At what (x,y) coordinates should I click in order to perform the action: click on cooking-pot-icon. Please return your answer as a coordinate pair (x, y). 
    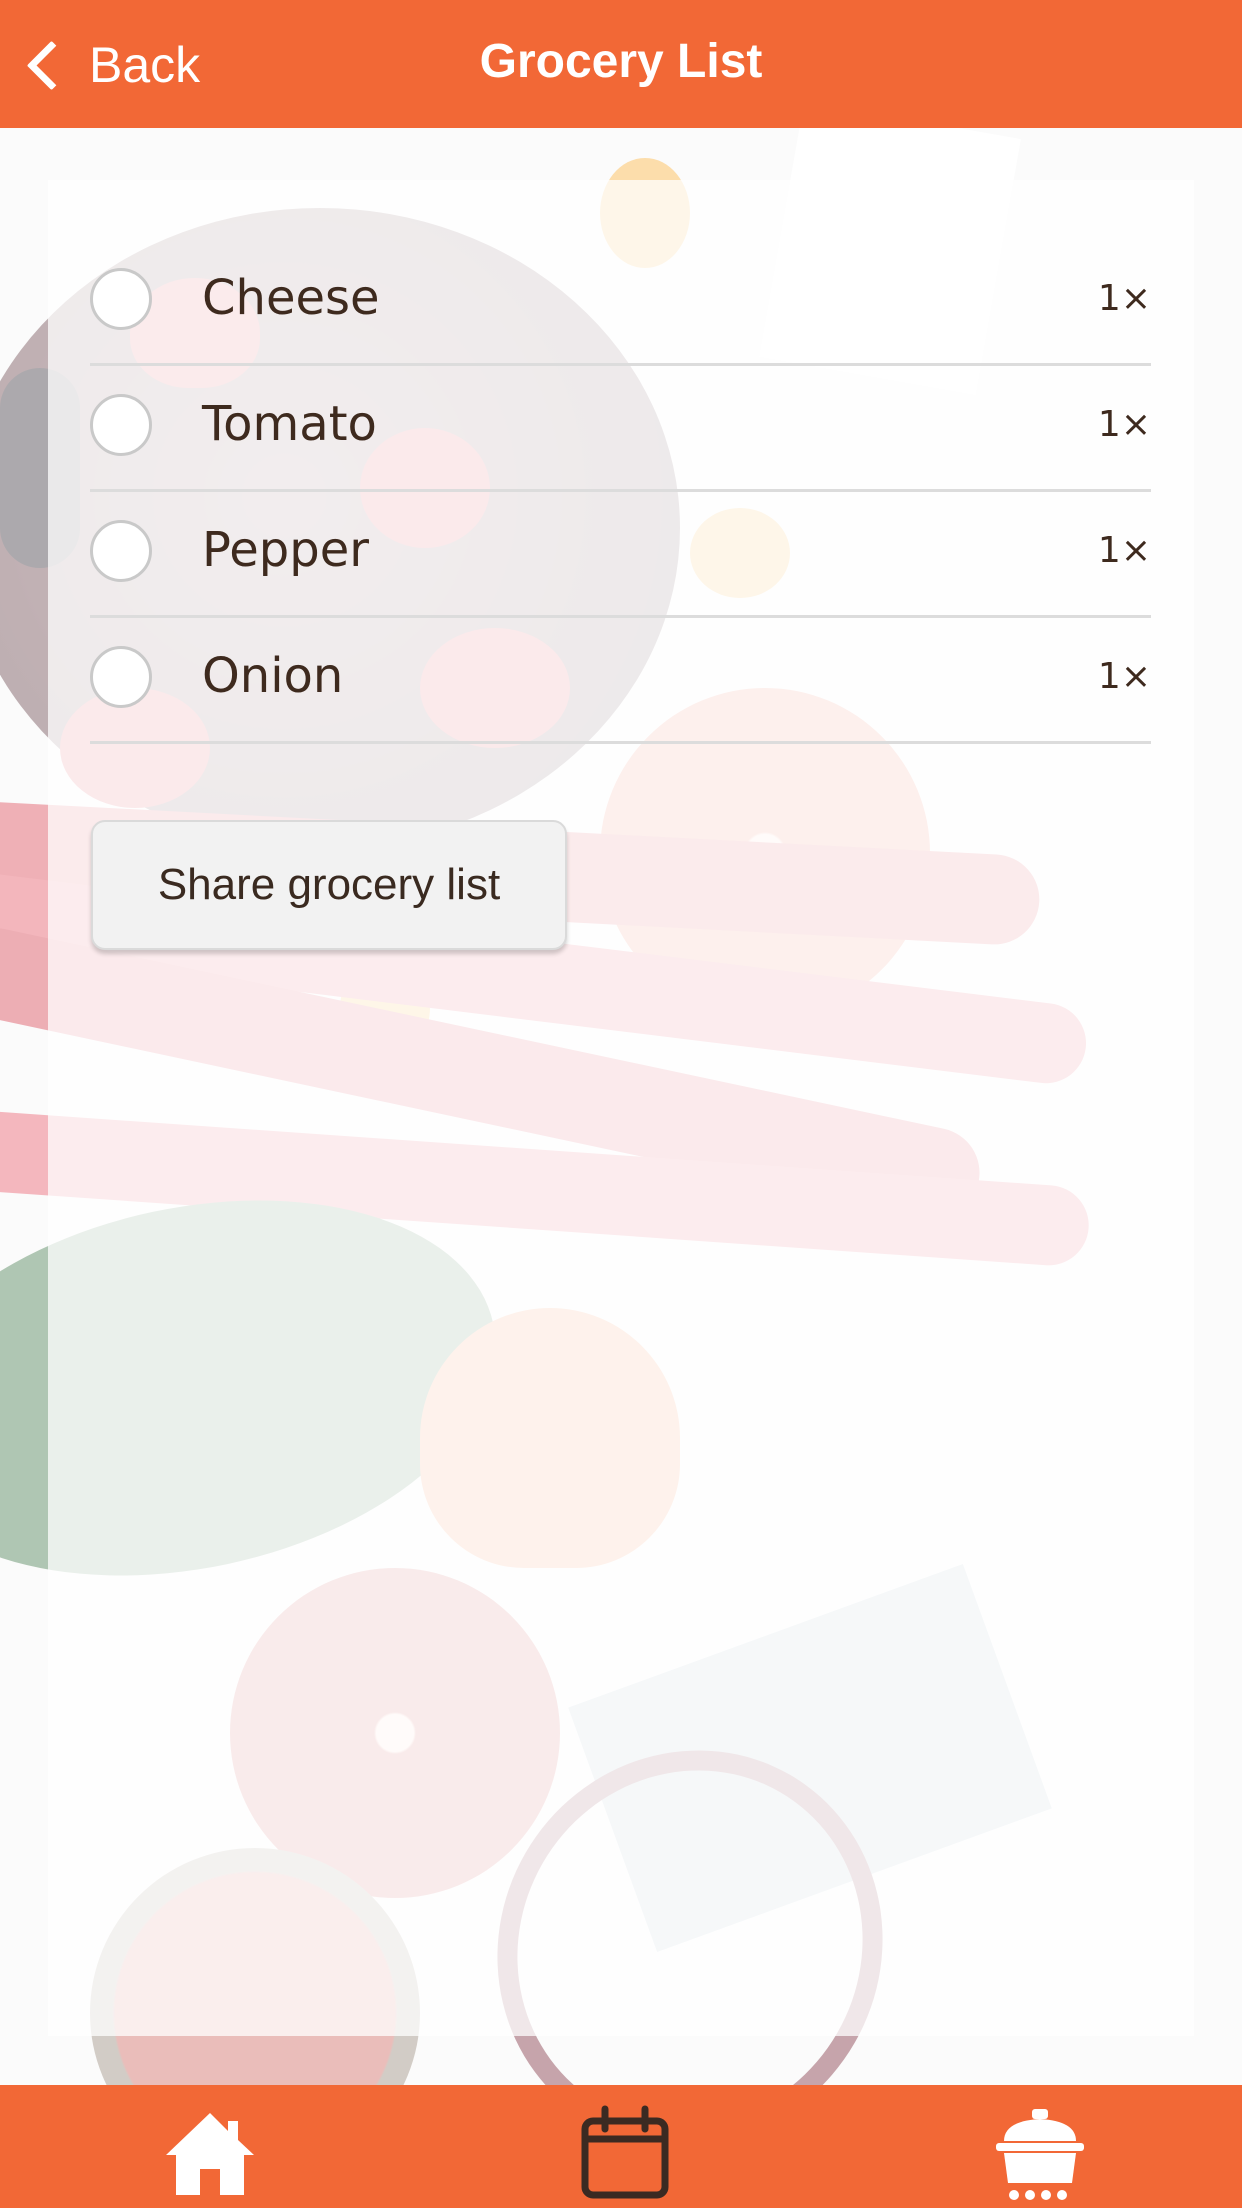
    Looking at the image, I should click on (1040, 2154).